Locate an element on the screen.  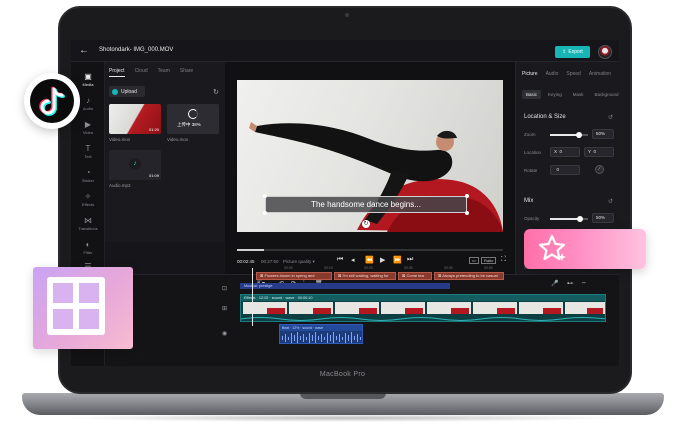
rotate-dial-icon: ∕ is located at coordinates (599, 169).